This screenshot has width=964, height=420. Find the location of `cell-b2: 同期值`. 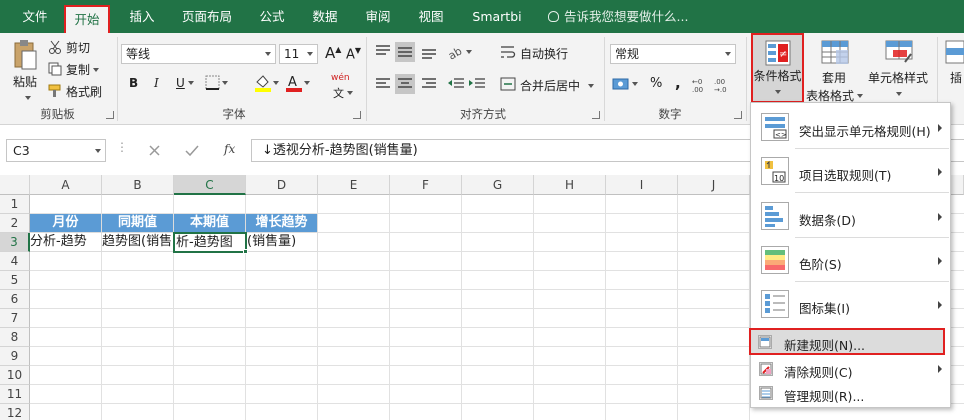

cell-b2: 同期值 is located at coordinates (138, 223).